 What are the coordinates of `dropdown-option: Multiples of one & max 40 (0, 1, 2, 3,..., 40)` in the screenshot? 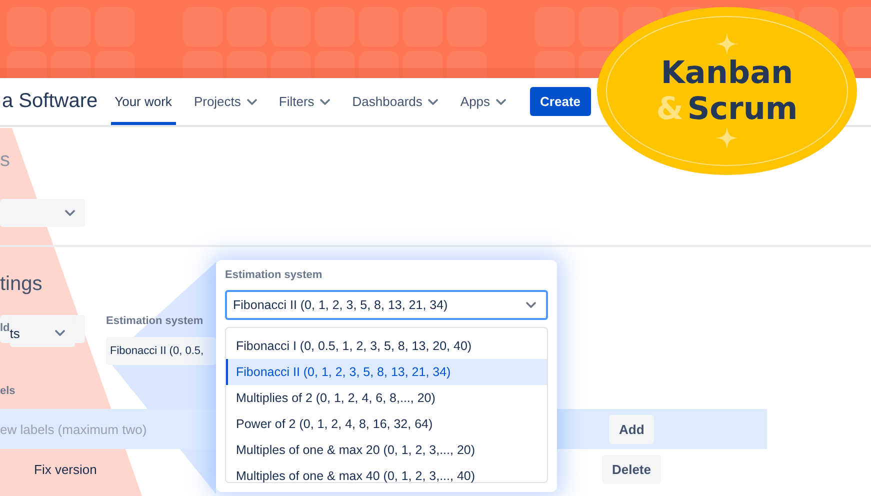 It's located at (386, 476).